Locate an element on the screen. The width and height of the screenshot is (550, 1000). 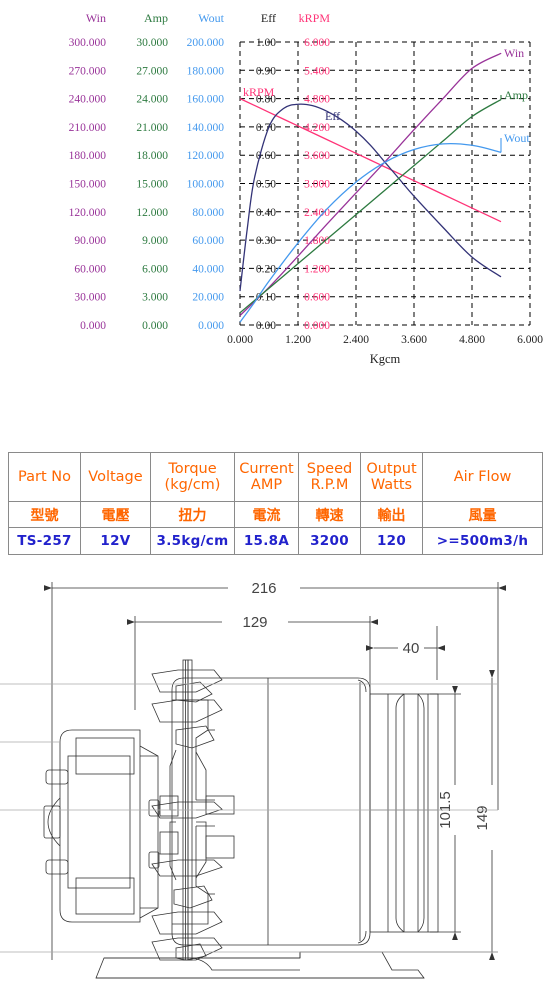
header-speed: Speed R.P.M is located at coordinates (329, 477).